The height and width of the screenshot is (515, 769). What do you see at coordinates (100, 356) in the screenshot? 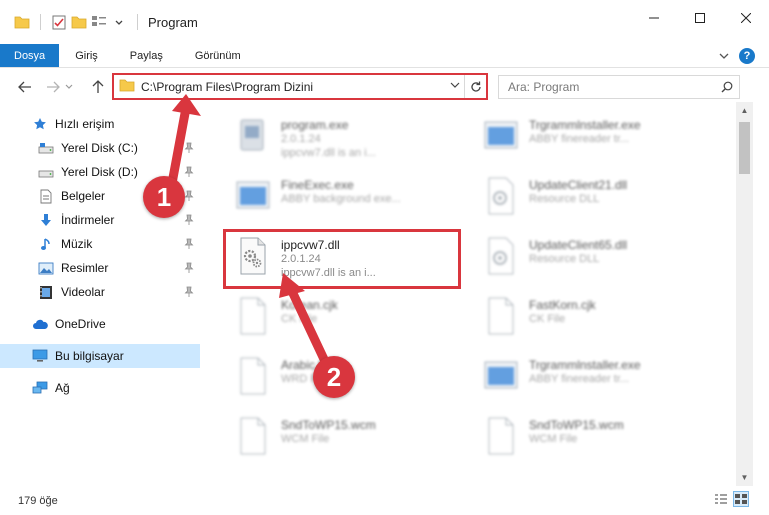
I see `sidebar-item-this-pc: Bu bilgisayar` at bounding box center [100, 356].